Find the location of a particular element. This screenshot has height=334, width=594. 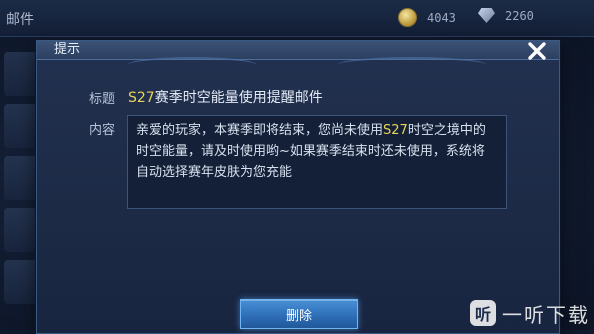

close-button is located at coordinates (537, 51).